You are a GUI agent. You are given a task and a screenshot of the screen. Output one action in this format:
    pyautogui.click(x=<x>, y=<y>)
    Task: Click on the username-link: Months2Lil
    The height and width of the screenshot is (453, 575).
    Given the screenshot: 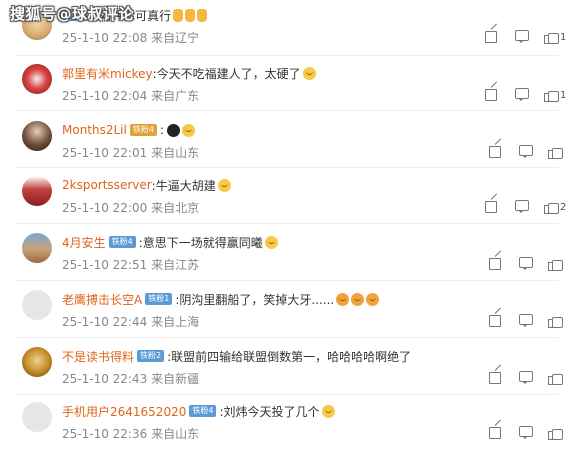 What is the action you would take?
    pyautogui.click(x=94, y=130)
    